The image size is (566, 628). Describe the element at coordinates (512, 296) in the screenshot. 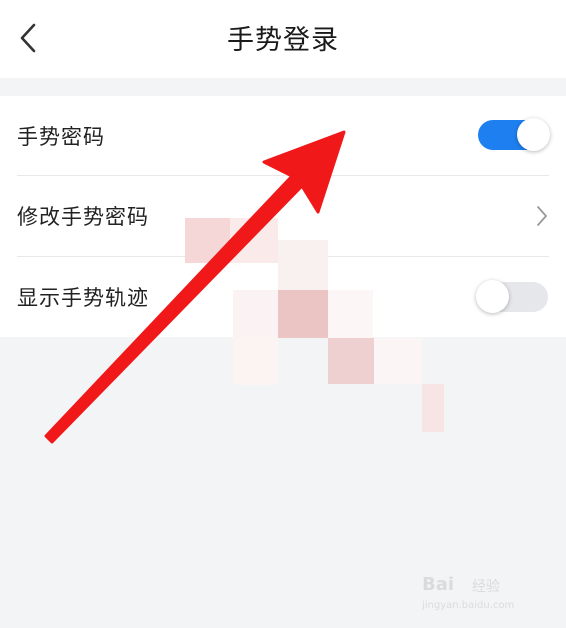

I see `show-gesture-trail-toggle` at that location.